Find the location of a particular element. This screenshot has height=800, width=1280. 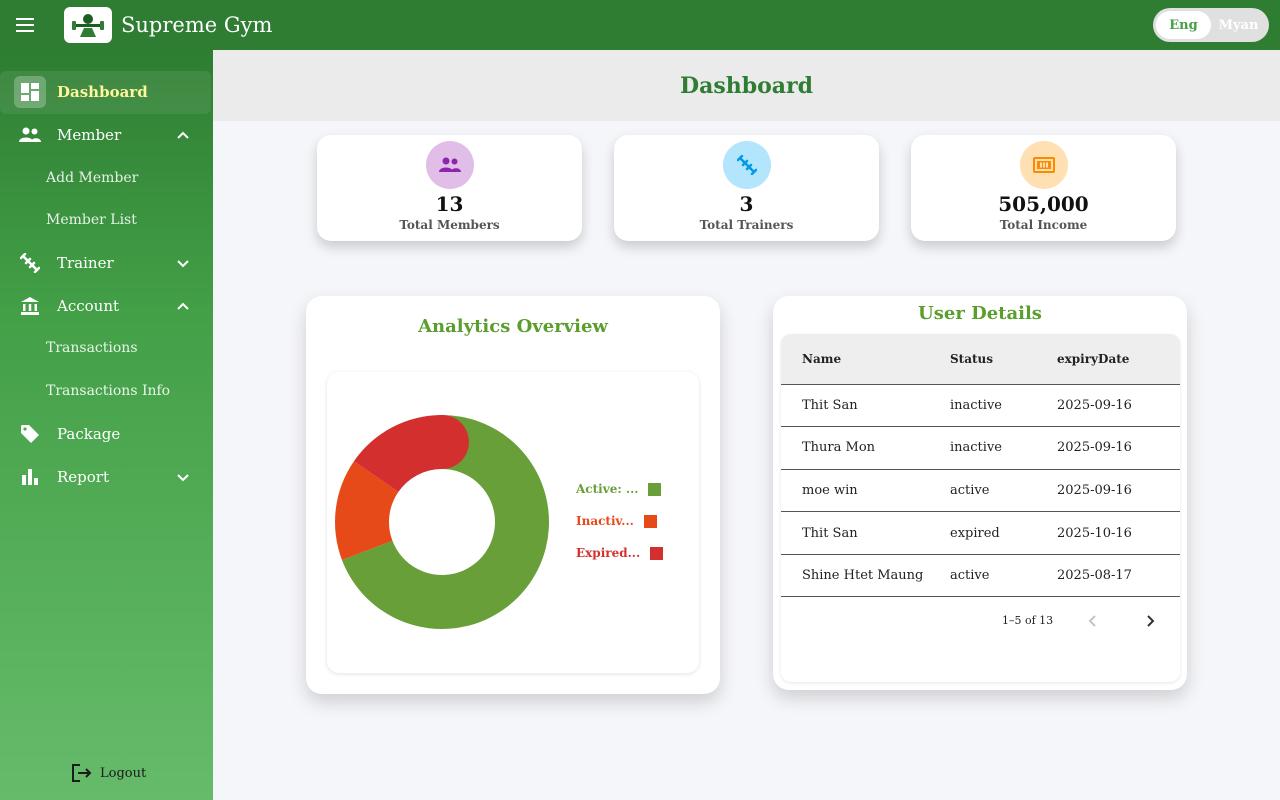

table-row: Thura Mon inactive 2025-09-16 is located at coordinates (980, 448).